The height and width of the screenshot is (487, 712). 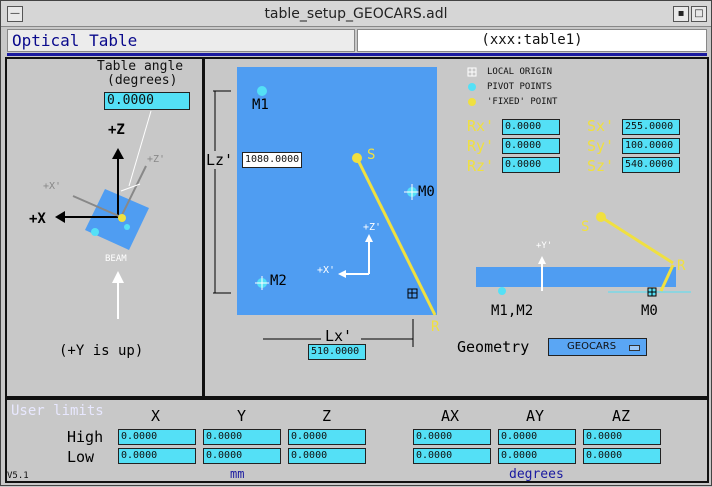 I want to click on x-prime-arrow, so click(x=342, y=274).